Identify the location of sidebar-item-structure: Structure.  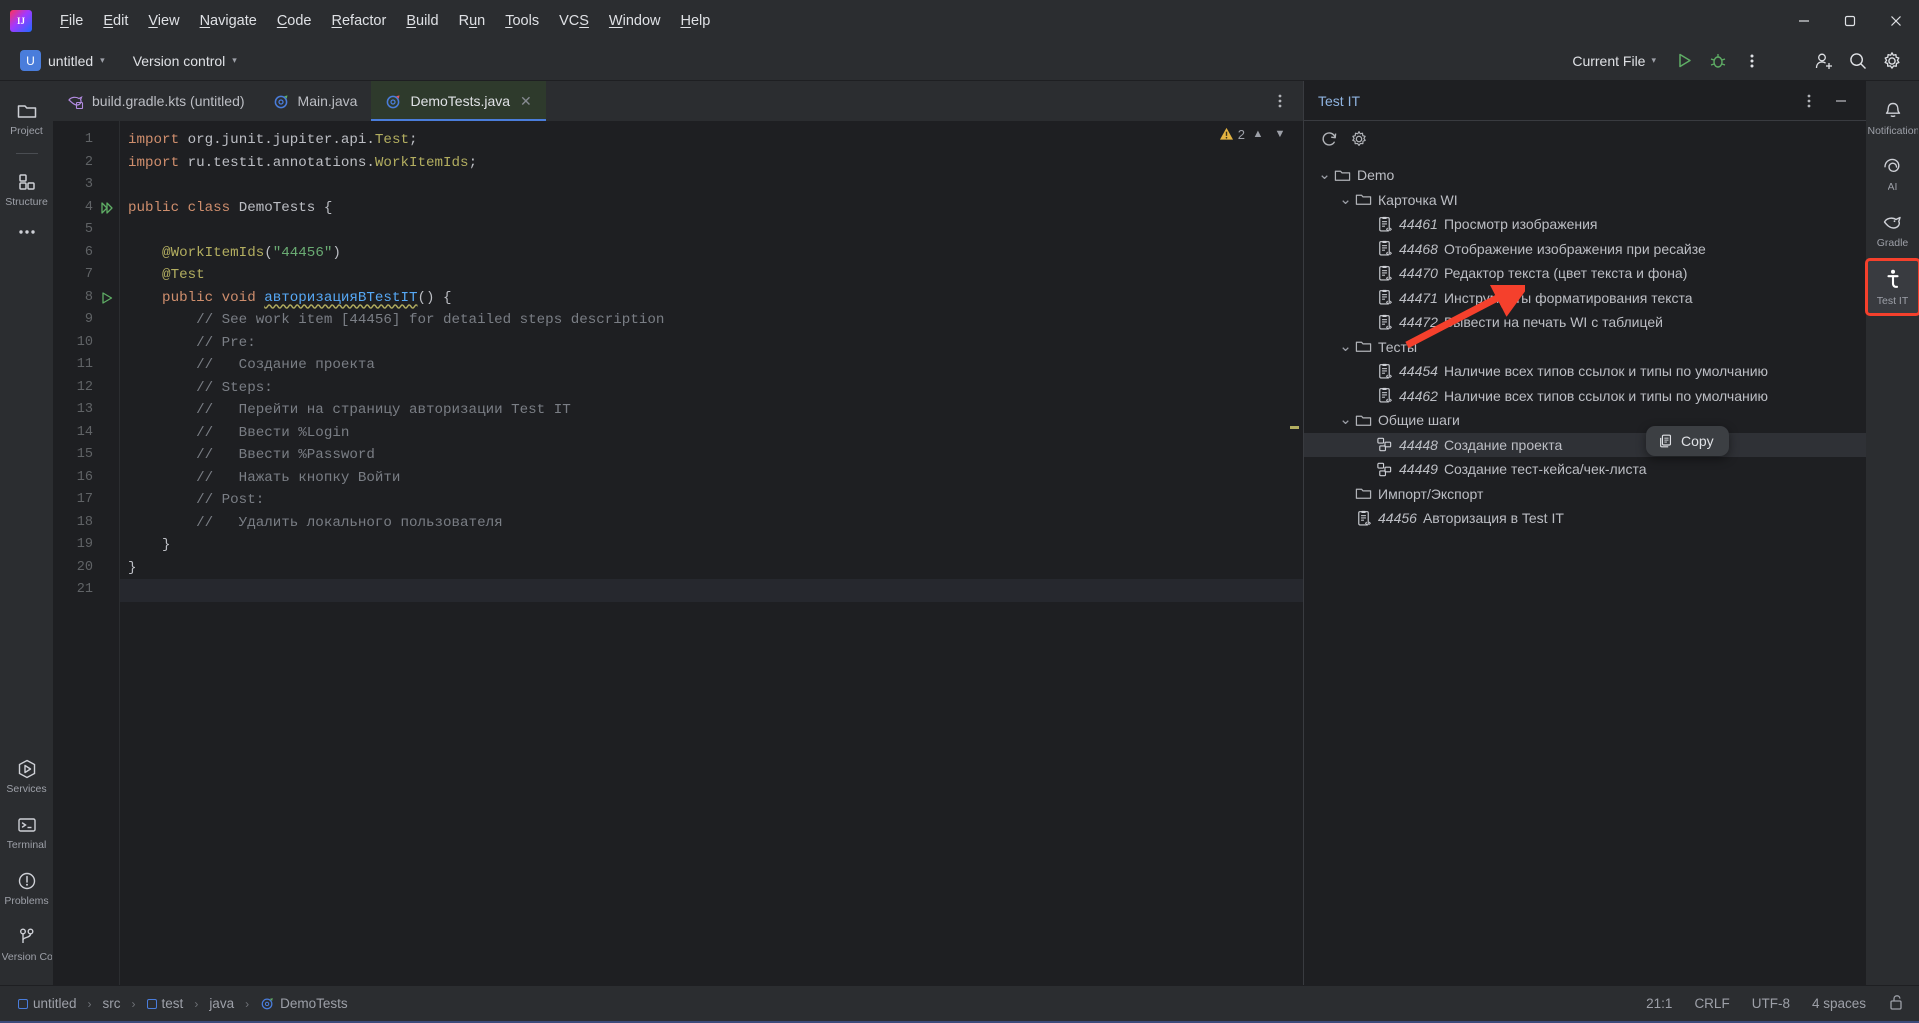
(27, 189).